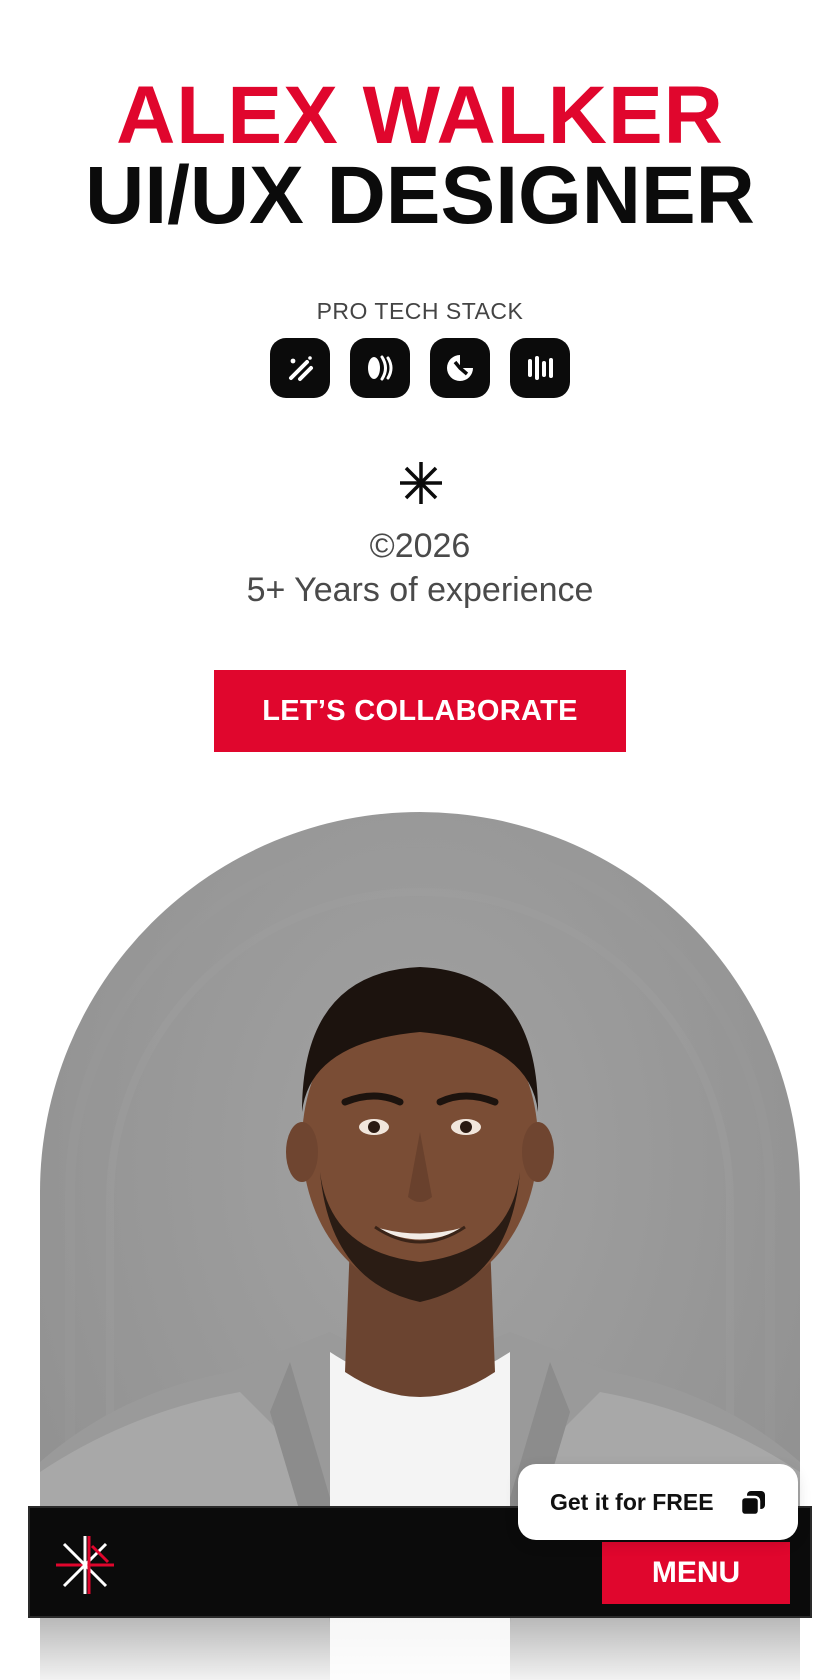  What do you see at coordinates (420, 546) in the screenshot?
I see `copyright-year: ©2026` at bounding box center [420, 546].